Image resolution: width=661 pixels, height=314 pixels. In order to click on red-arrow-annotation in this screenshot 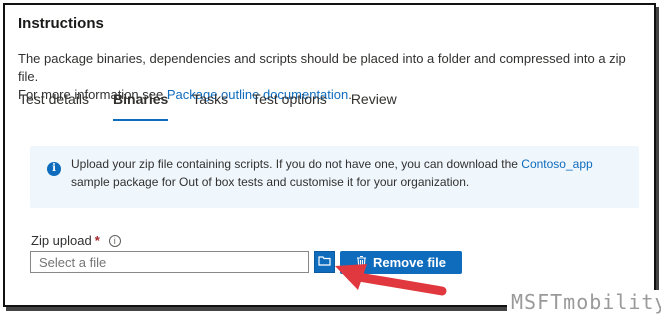, I will do `click(391, 280)`.